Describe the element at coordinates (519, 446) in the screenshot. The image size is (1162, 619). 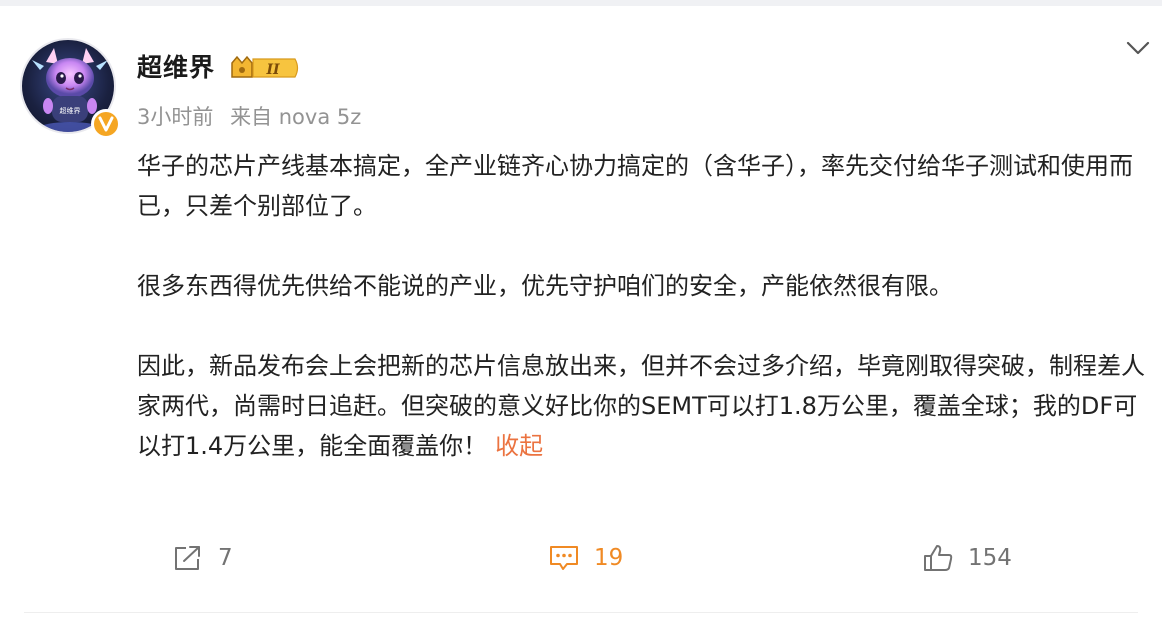
I see `collapse-link: 收起` at that location.